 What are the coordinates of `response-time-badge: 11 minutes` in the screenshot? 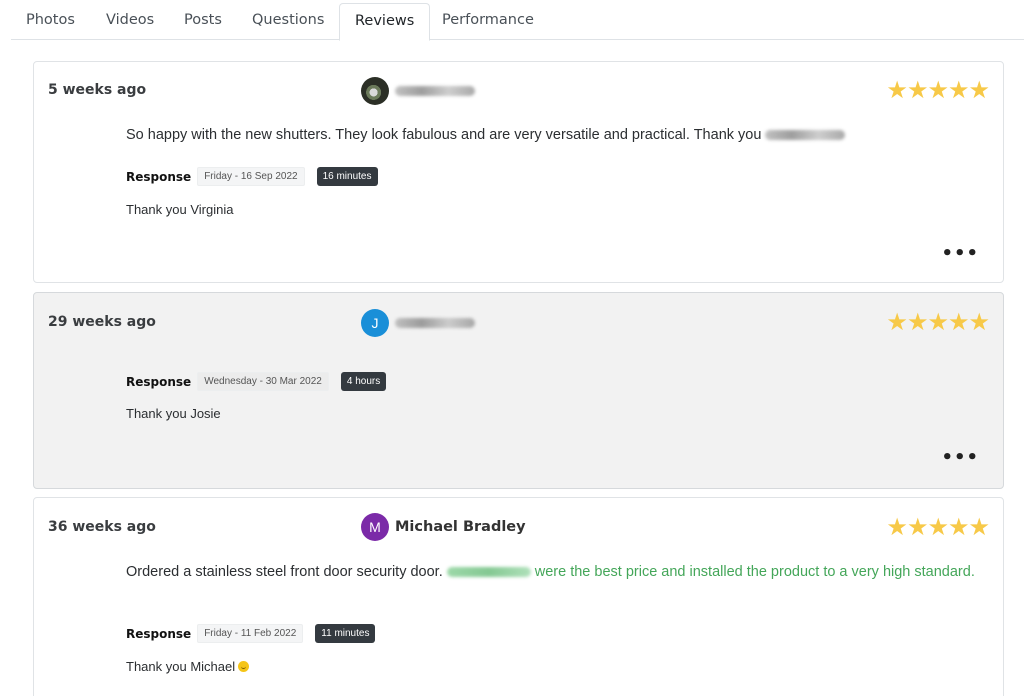 It's located at (345, 633).